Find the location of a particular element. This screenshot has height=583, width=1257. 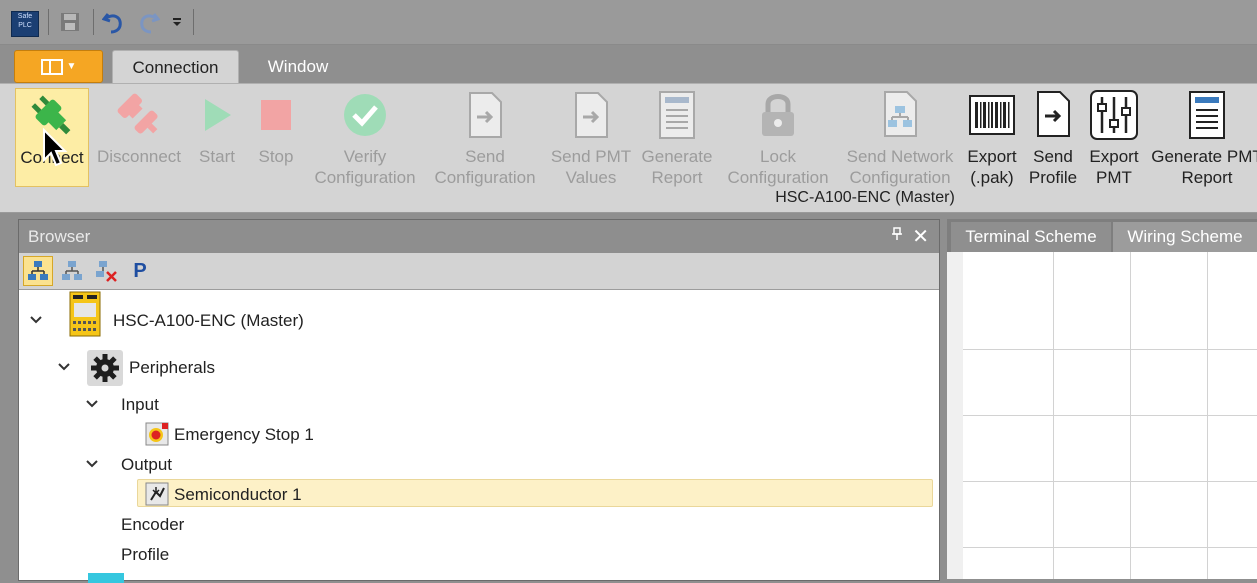

app-menu-button: ▼ is located at coordinates (58, 66).